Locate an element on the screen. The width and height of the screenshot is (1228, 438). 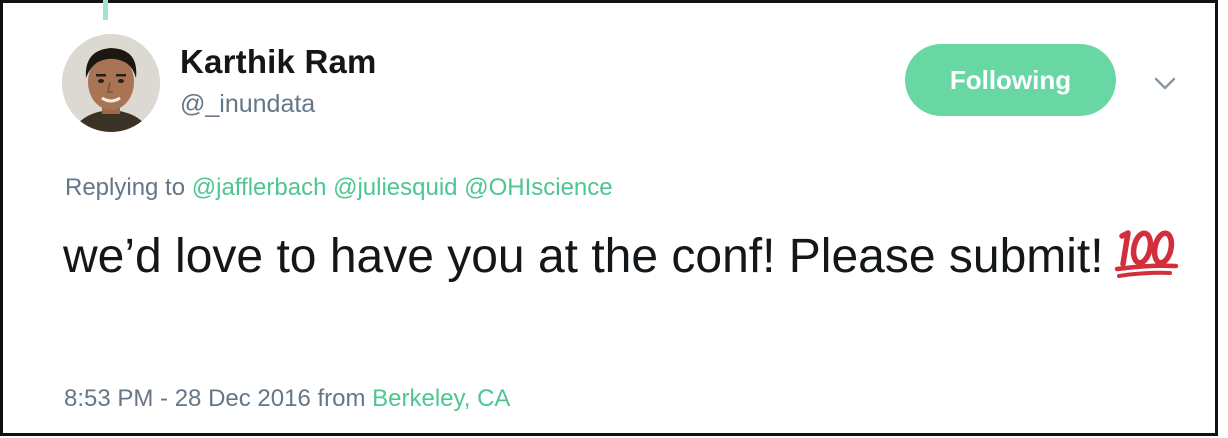
author-handle: @_inundata is located at coordinates (247, 104).